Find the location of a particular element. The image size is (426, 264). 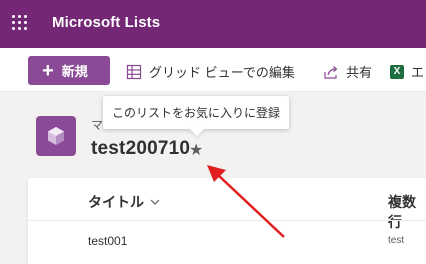

column-header-multiline-label: 複数行 is located at coordinates (402, 212).